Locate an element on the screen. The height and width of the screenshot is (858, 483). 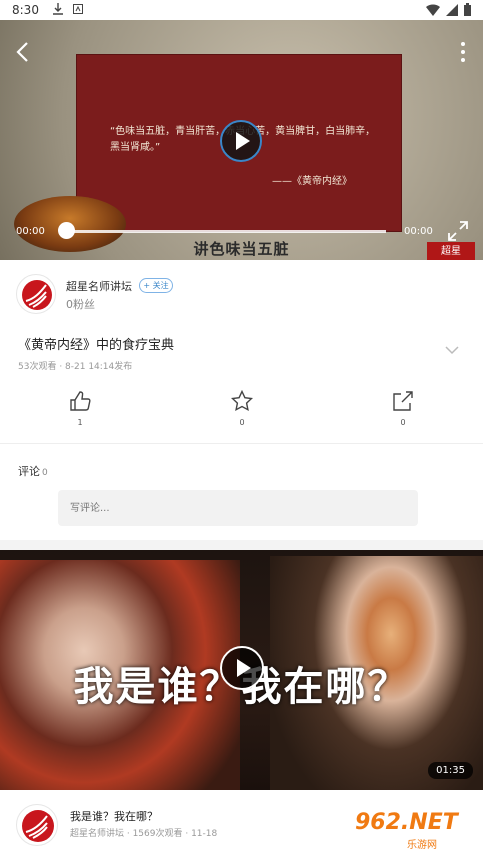
download-icon is located at coordinates (57, 10).